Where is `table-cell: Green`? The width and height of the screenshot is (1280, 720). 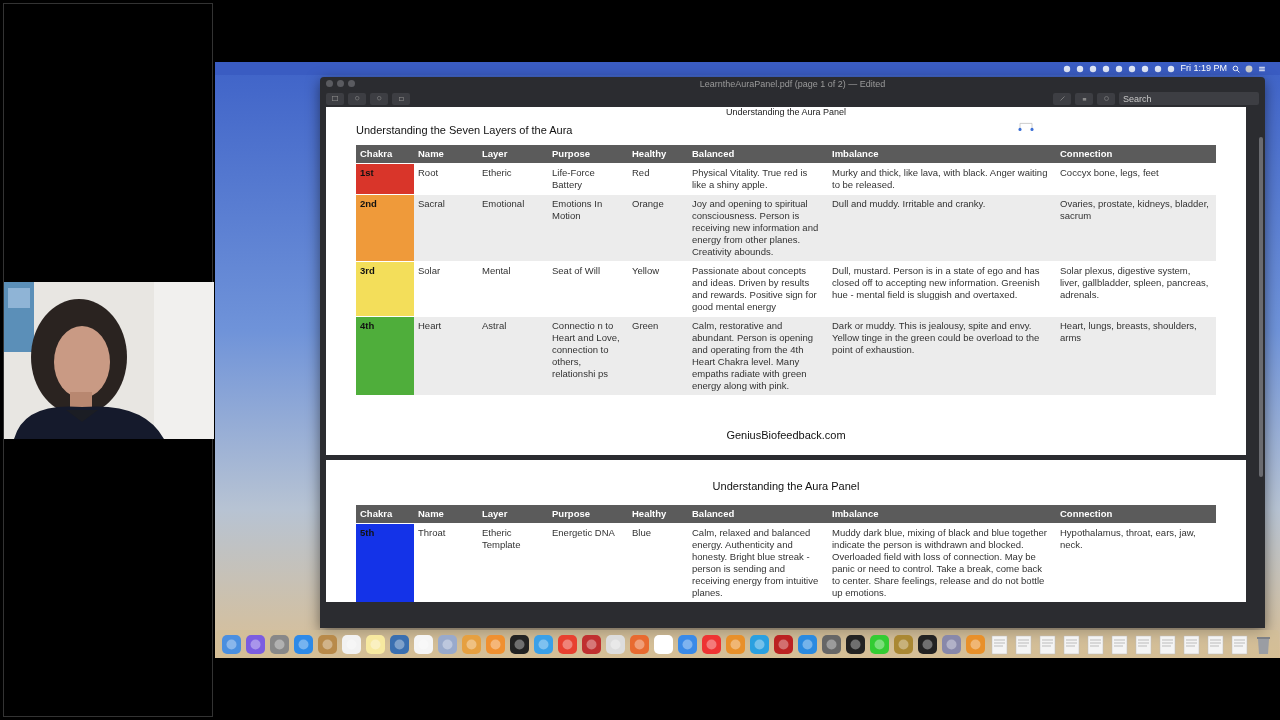 table-cell: Green is located at coordinates (658, 355).